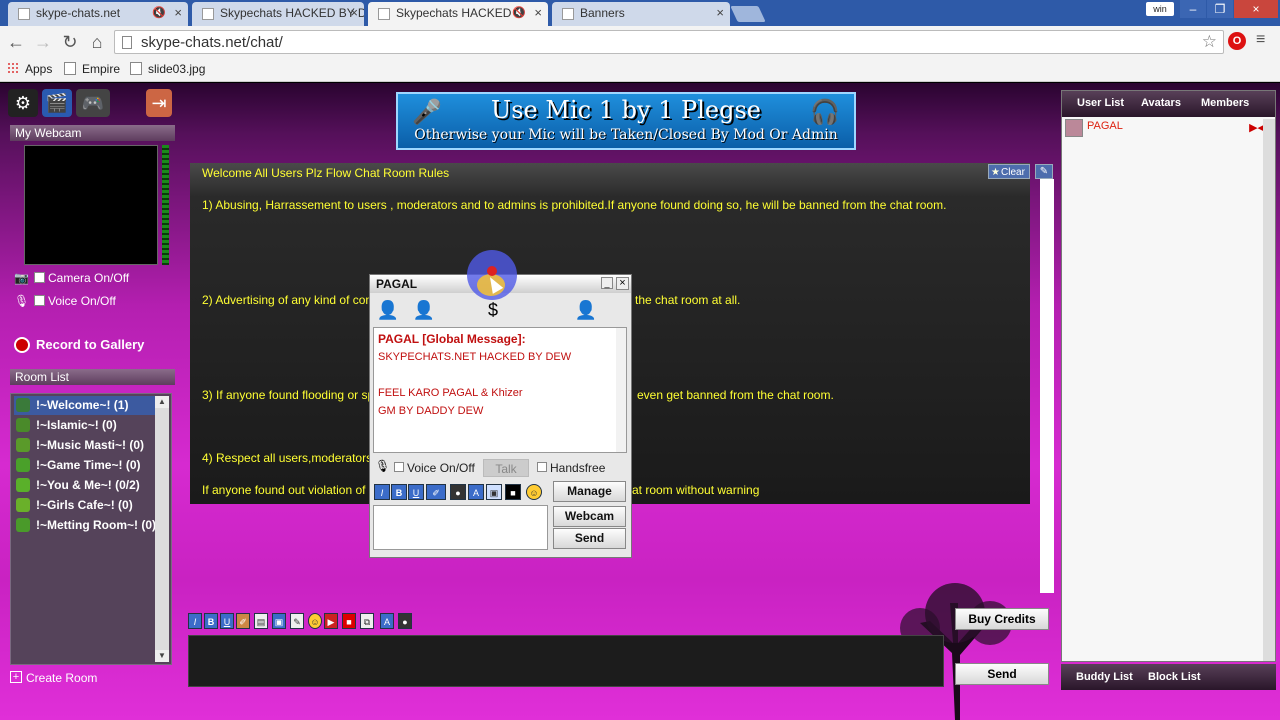 The height and width of the screenshot is (720, 1280). Describe the element at coordinates (434, 468) in the screenshot. I see `popup-voice-toggle: Voice On/Off` at that location.